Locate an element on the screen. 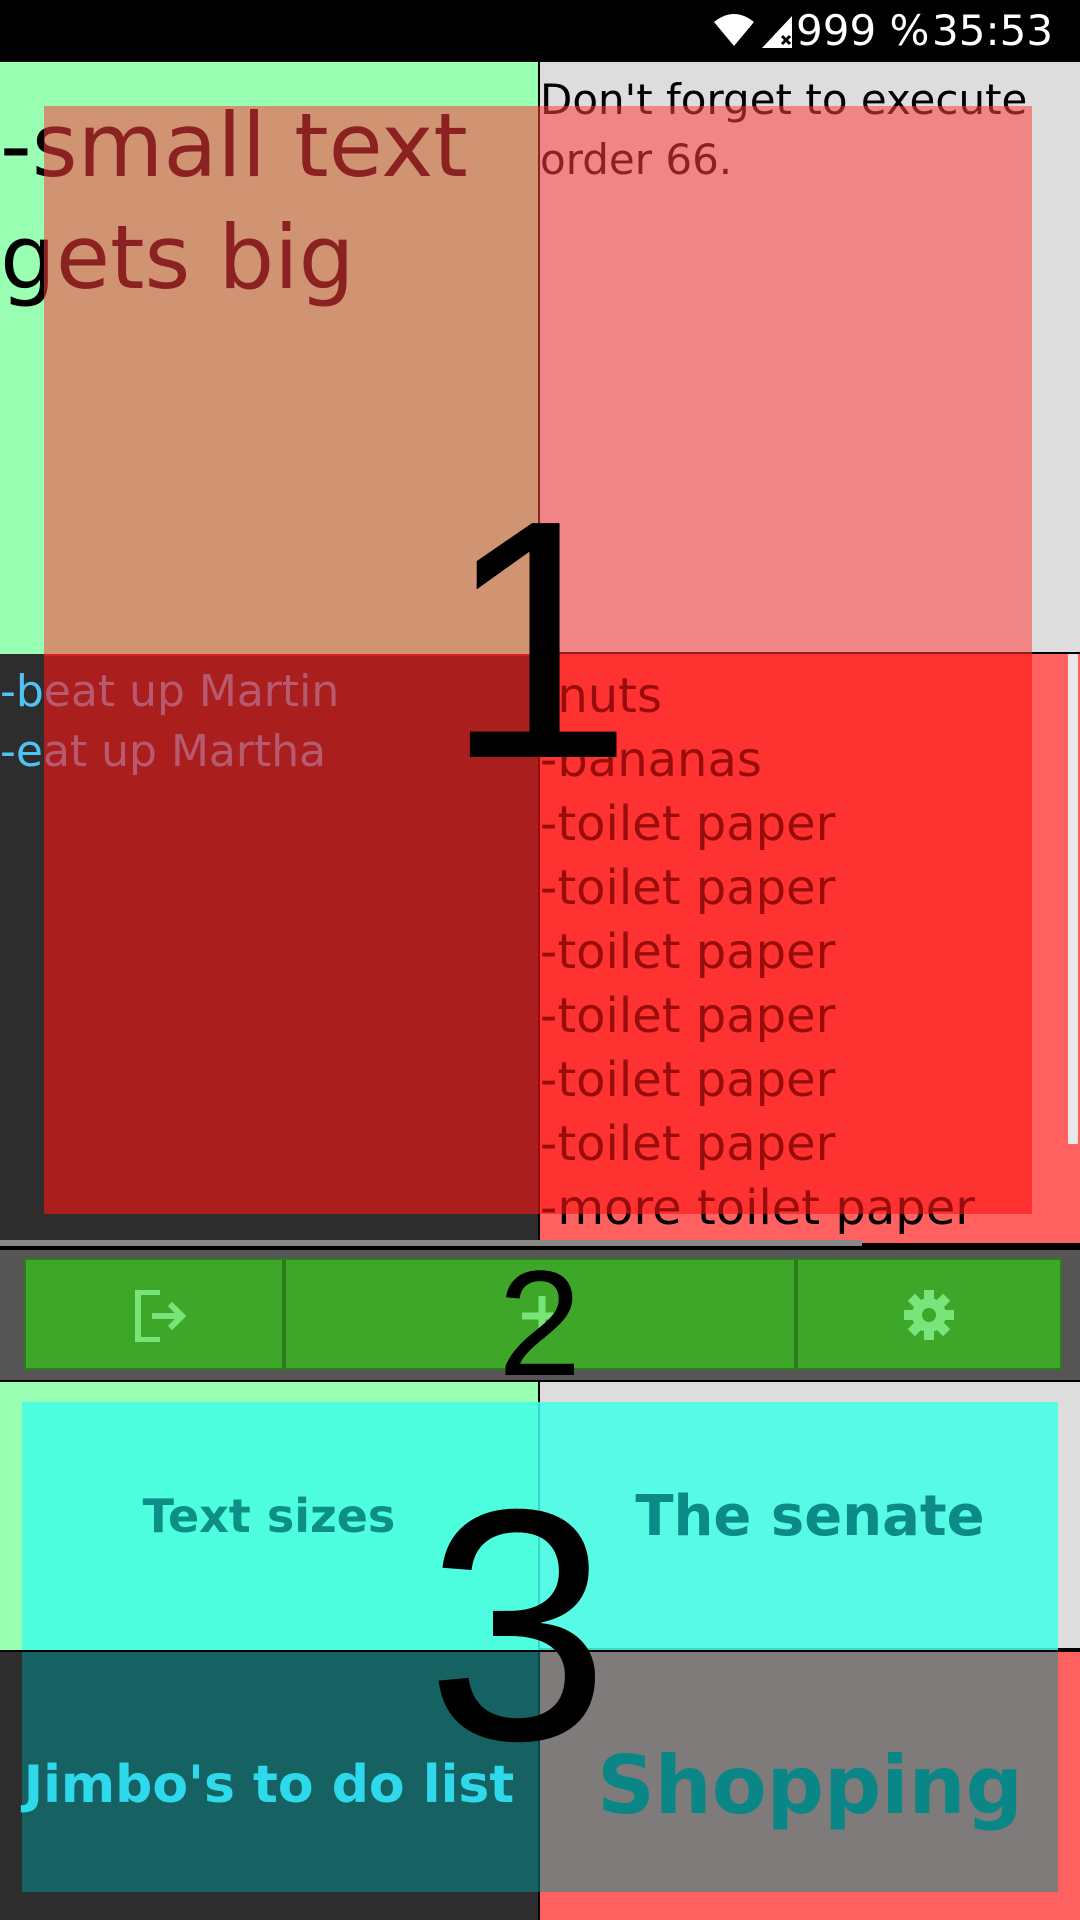  gear-icon is located at coordinates (929, 1315).